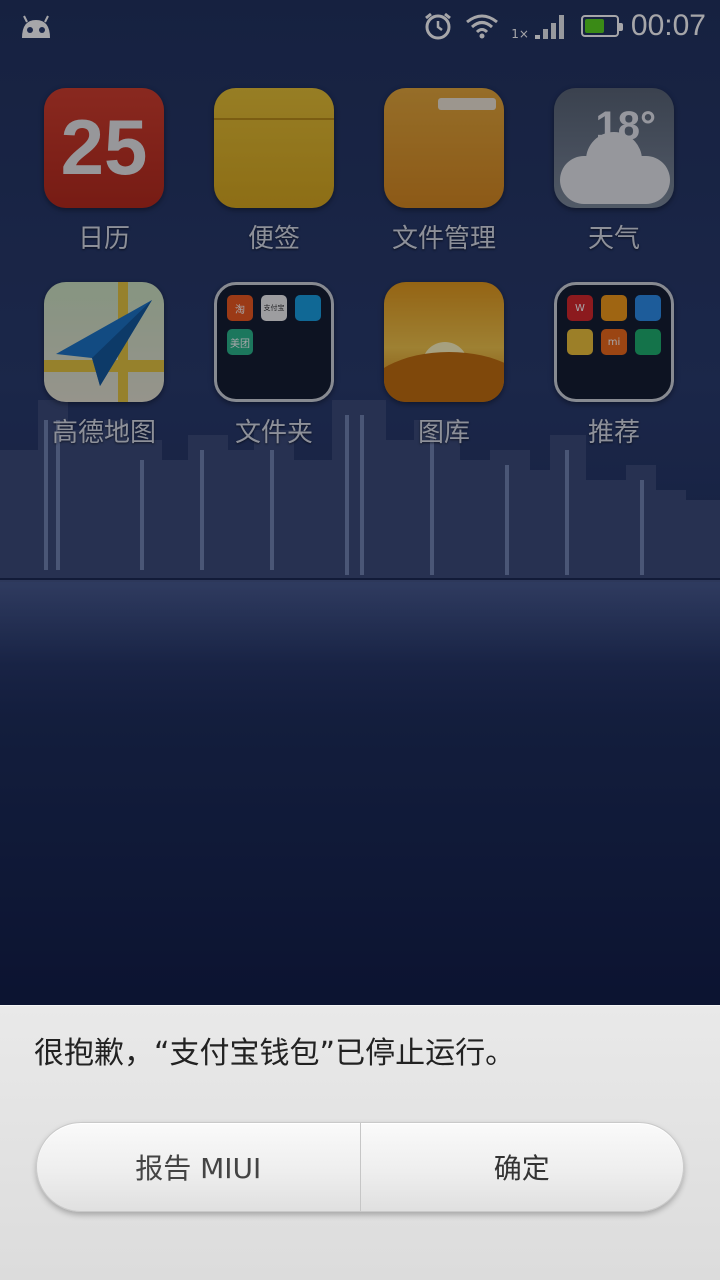 Image resolution: width=720 pixels, height=1280 pixels. Describe the element at coordinates (198, 1167) in the screenshot. I see `report-miui-button: 报告 MIUI` at that location.